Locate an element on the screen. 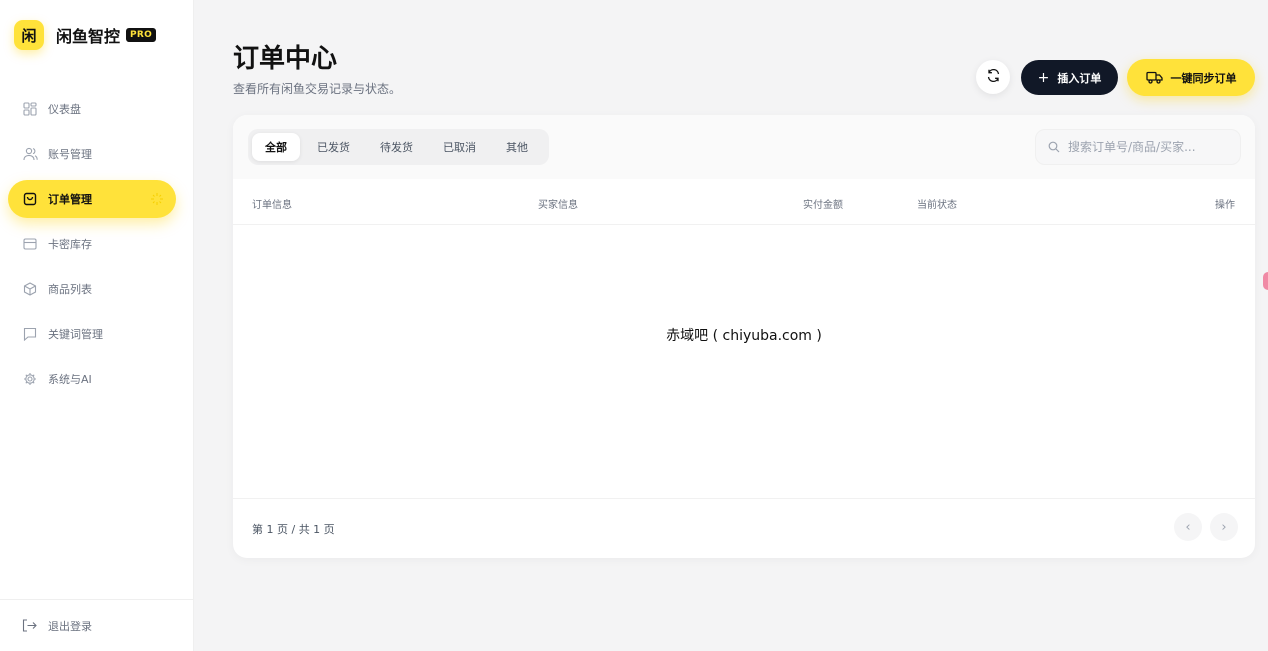 Image resolution: width=1268 pixels, height=651 pixels. column-header-actions: 操作 is located at coordinates (1225, 205).